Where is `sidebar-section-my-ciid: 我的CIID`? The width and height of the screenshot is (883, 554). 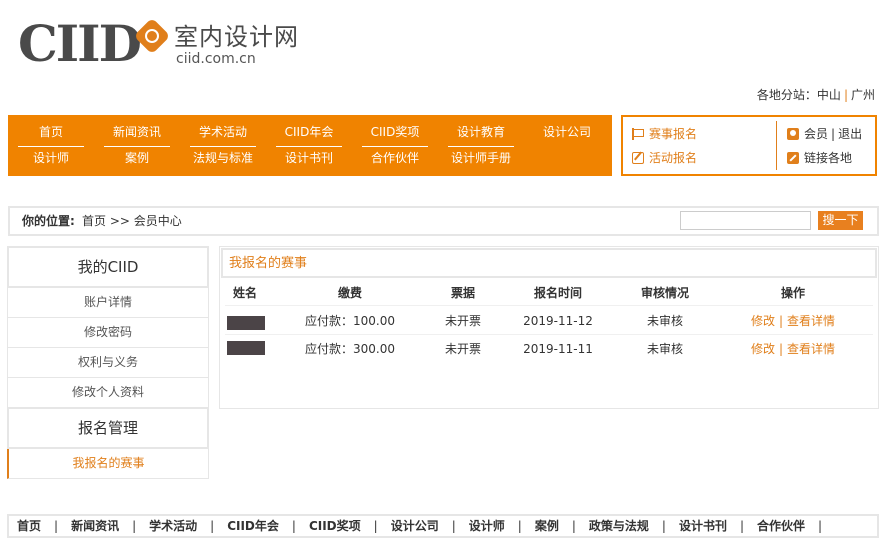 sidebar-section-my-ciid: 我的CIID is located at coordinates (108, 267).